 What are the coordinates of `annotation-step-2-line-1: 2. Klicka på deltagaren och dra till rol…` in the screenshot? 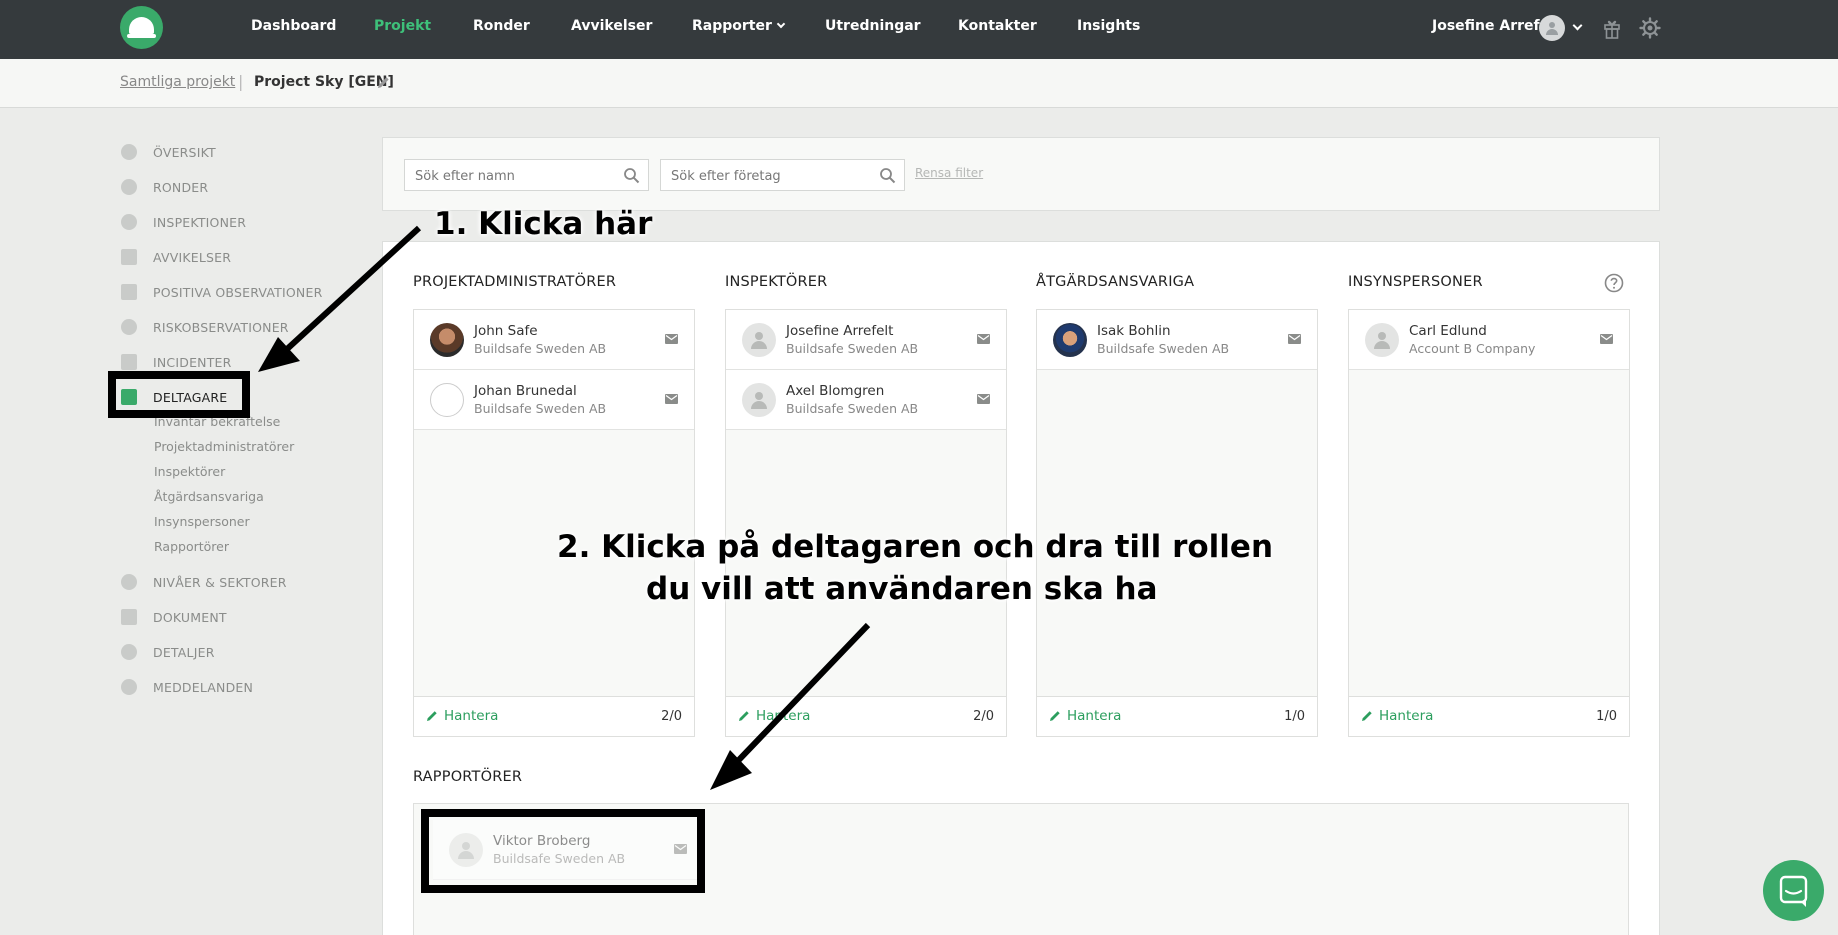 It's located at (915, 547).